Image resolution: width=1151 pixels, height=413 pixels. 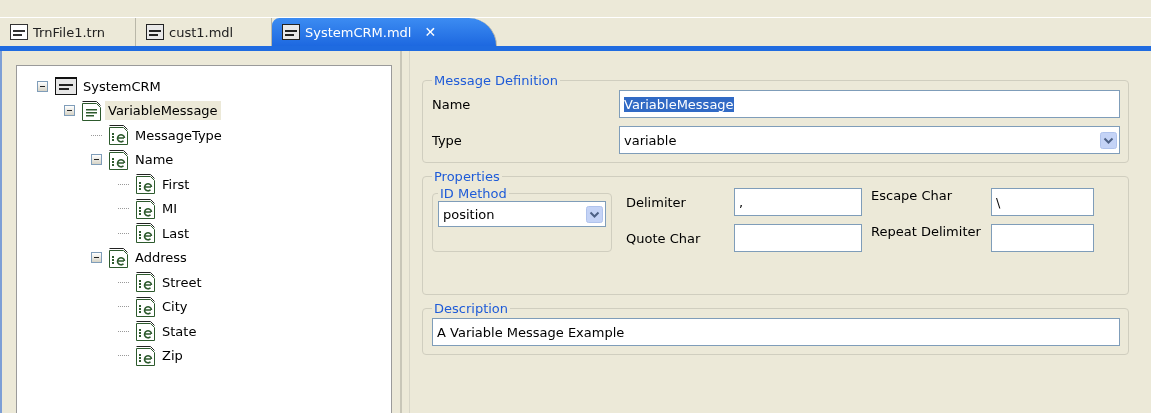 I want to click on tree-item: MessageType, so click(x=178, y=135).